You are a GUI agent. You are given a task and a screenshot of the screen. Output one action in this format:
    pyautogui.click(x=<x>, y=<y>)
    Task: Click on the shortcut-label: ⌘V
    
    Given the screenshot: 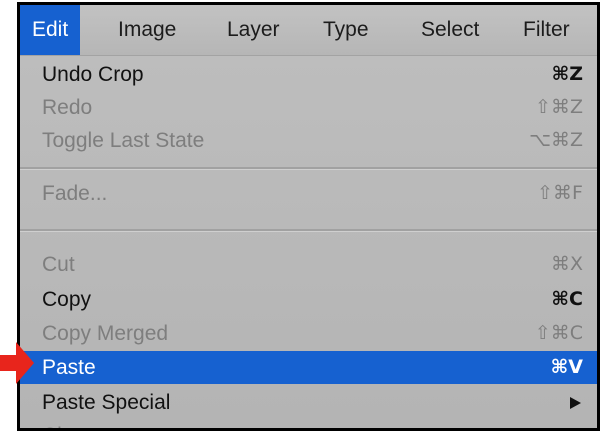 What is the action you would take?
    pyautogui.click(x=566, y=367)
    